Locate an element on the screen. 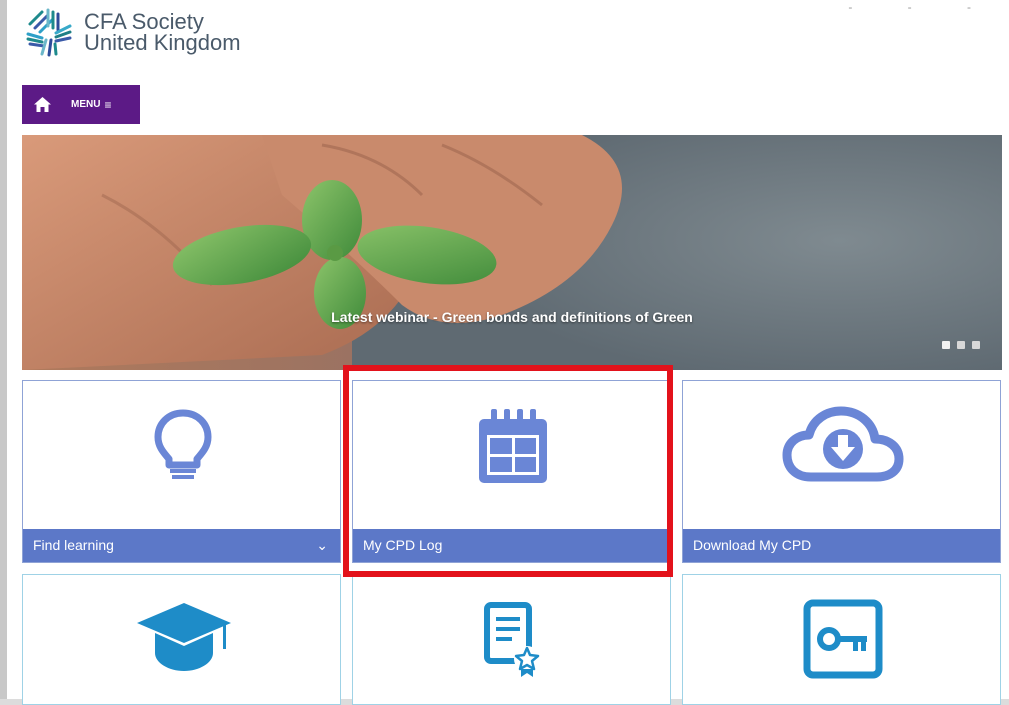 The image size is (1009, 705). carousel-indicators is located at coordinates (961, 345).